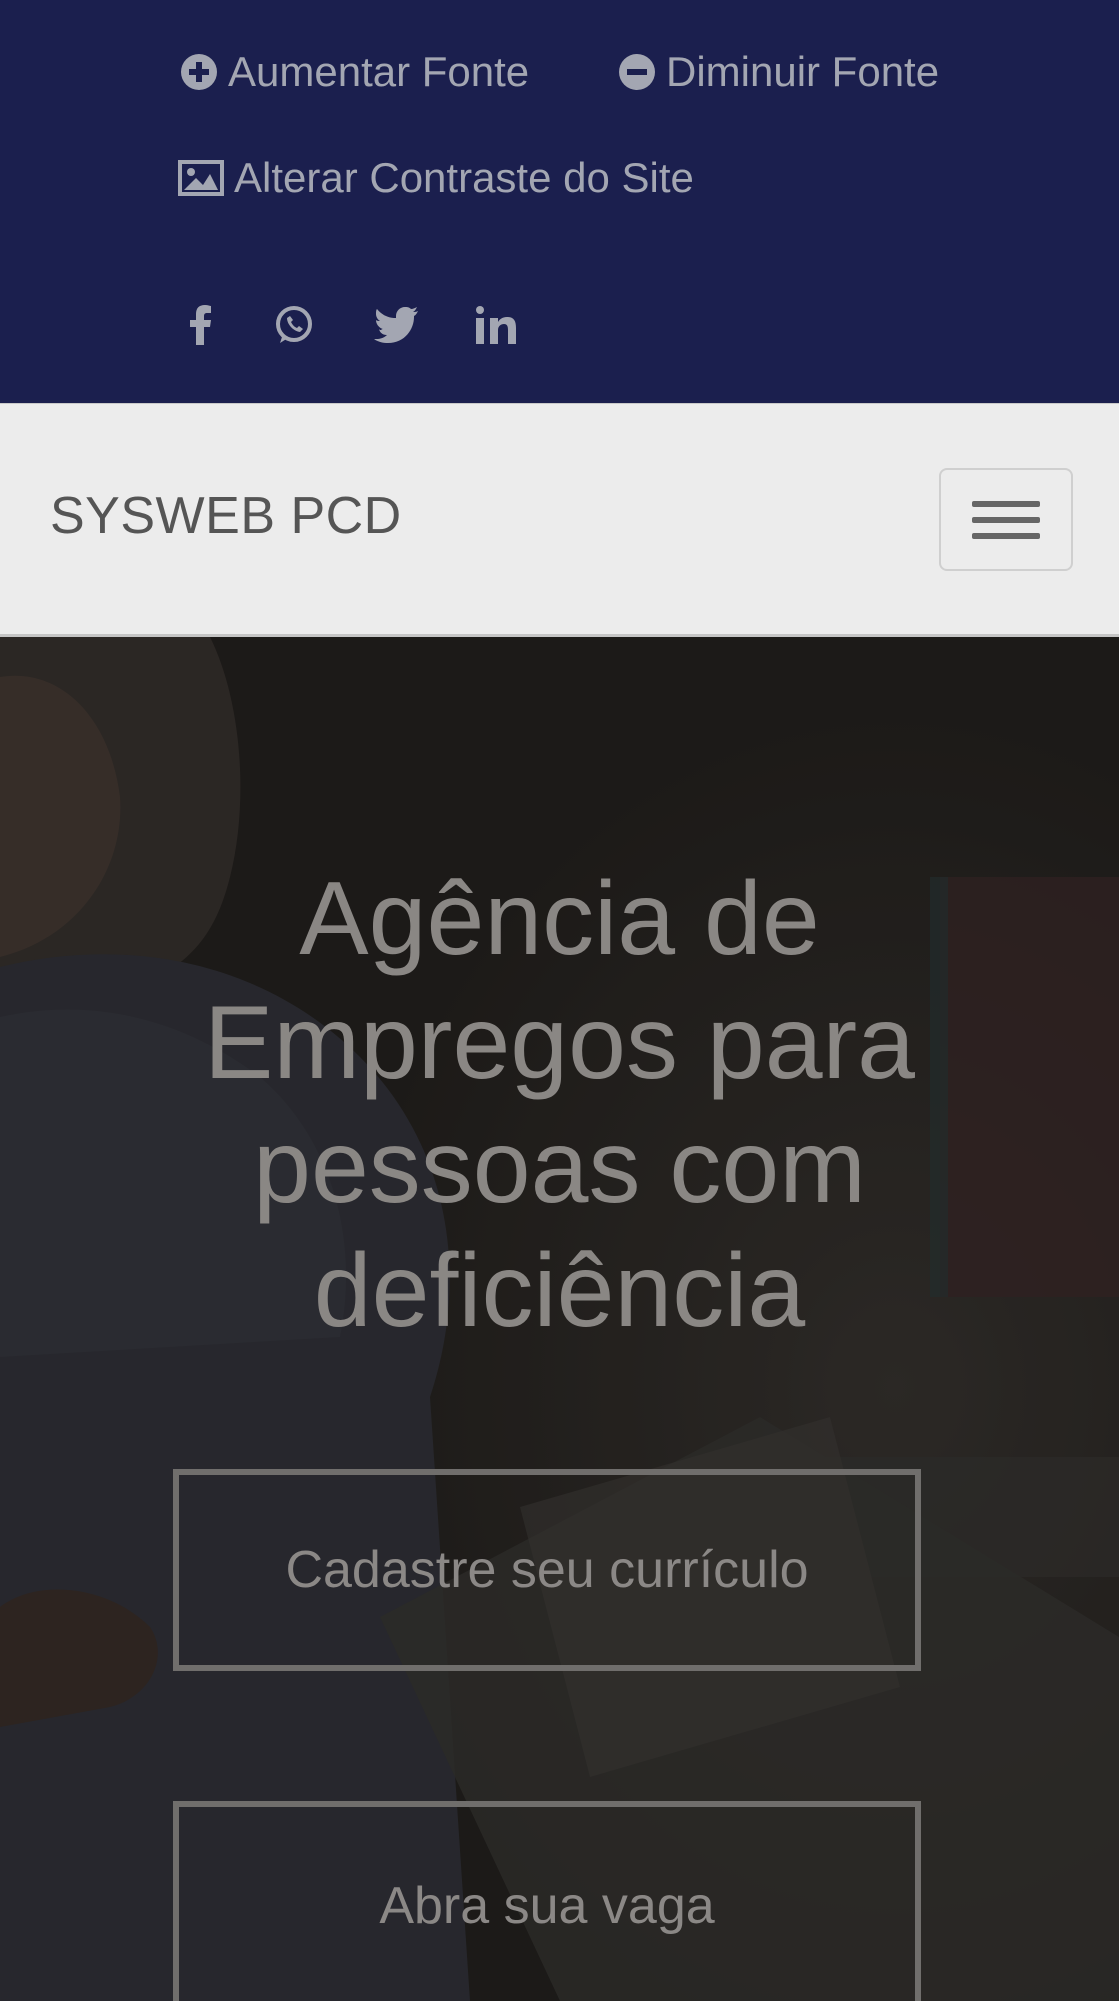 This screenshot has width=1119, height=2001. Describe the element at coordinates (496, 325) in the screenshot. I see `linkedin-icon` at that location.